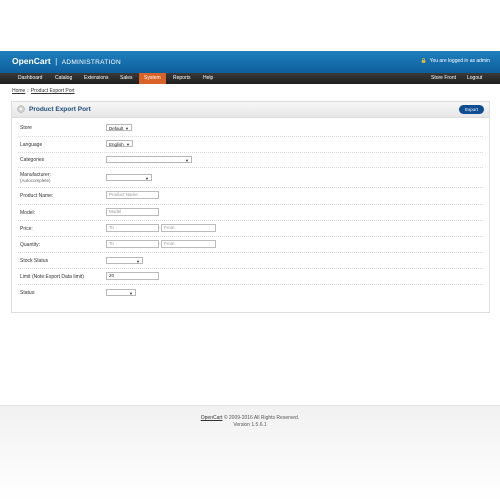 The width and height of the screenshot is (500, 500). I want to click on manufacturer-sublabel: (Autocomplete), so click(35, 180).